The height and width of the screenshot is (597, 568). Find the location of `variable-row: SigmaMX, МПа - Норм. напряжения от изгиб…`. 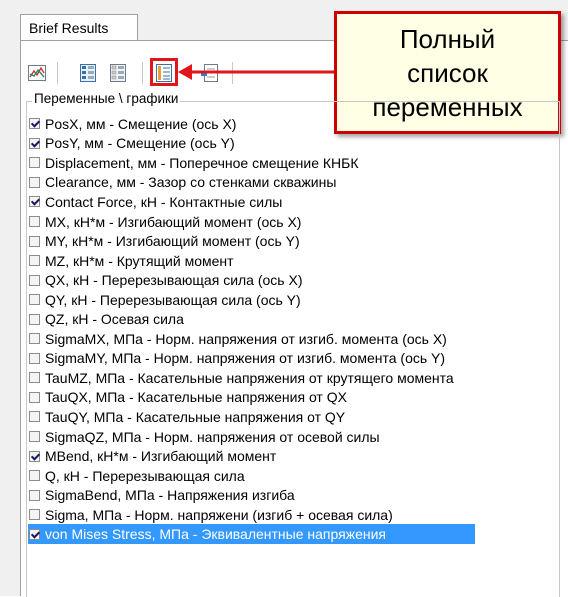

variable-row: SigmaMX, МПа - Норм. напряжения от изгиб… is located at coordinates (293, 339).